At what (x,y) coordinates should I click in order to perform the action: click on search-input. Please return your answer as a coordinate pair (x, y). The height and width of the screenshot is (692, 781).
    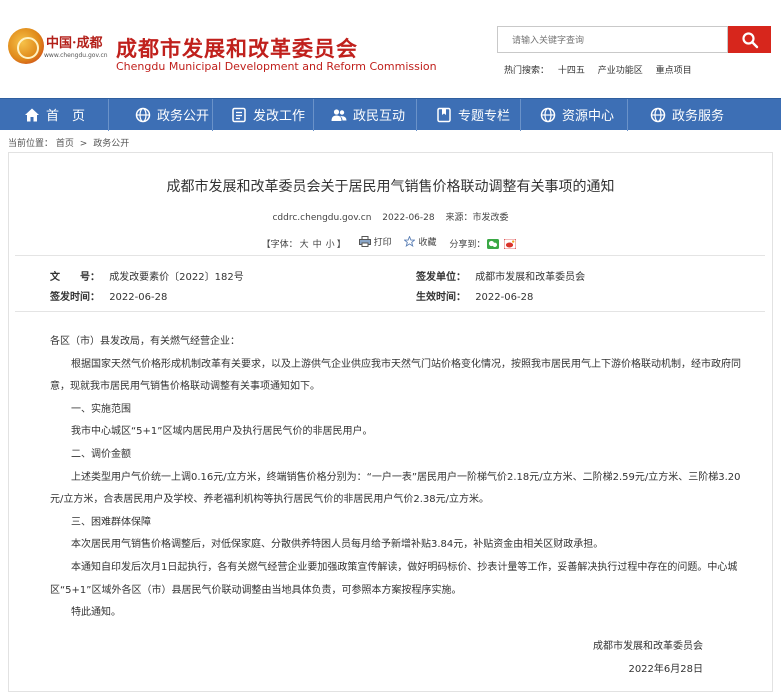
    Looking at the image, I should click on (612, 39).